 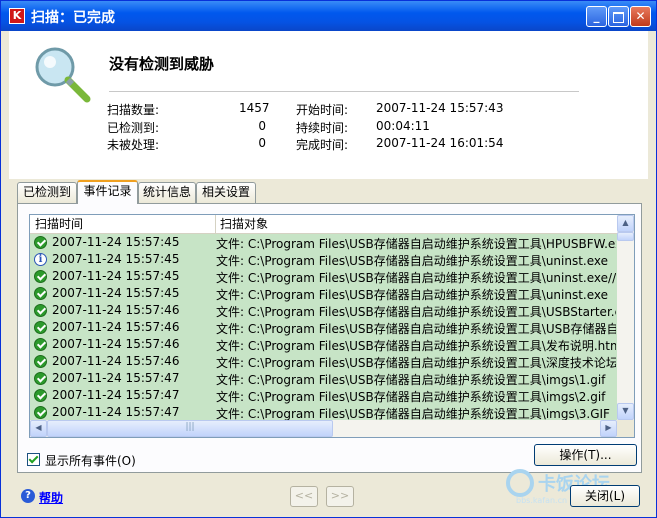 I want to click on minimize-icon: _, so click(x=596, y=16).